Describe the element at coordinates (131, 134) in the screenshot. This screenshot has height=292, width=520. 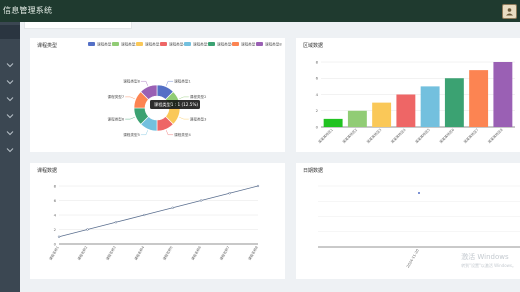
I see `pie-label: 课程类型5` at that location.